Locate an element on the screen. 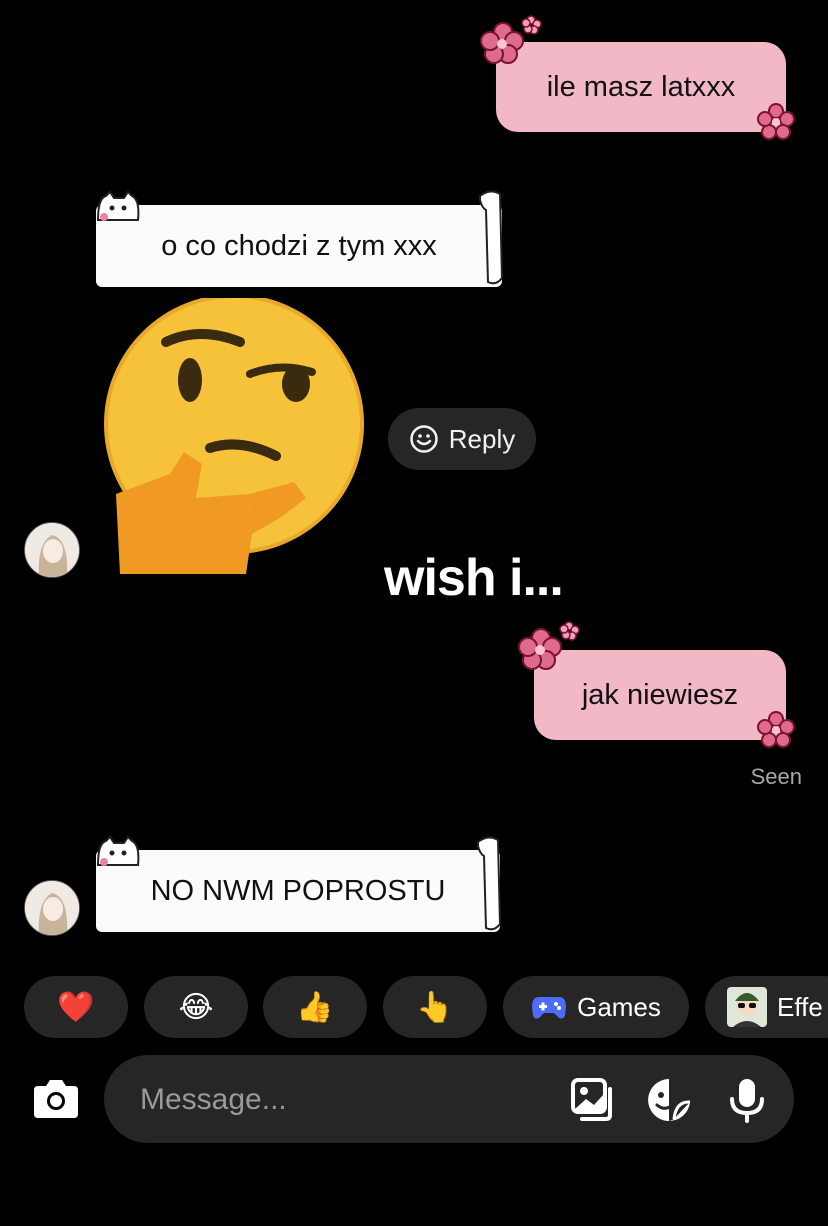 The height and width of the screenshot is (1226, 828). quick-thumbs-up-button: 👍 is located at coordinates (315, 1007).